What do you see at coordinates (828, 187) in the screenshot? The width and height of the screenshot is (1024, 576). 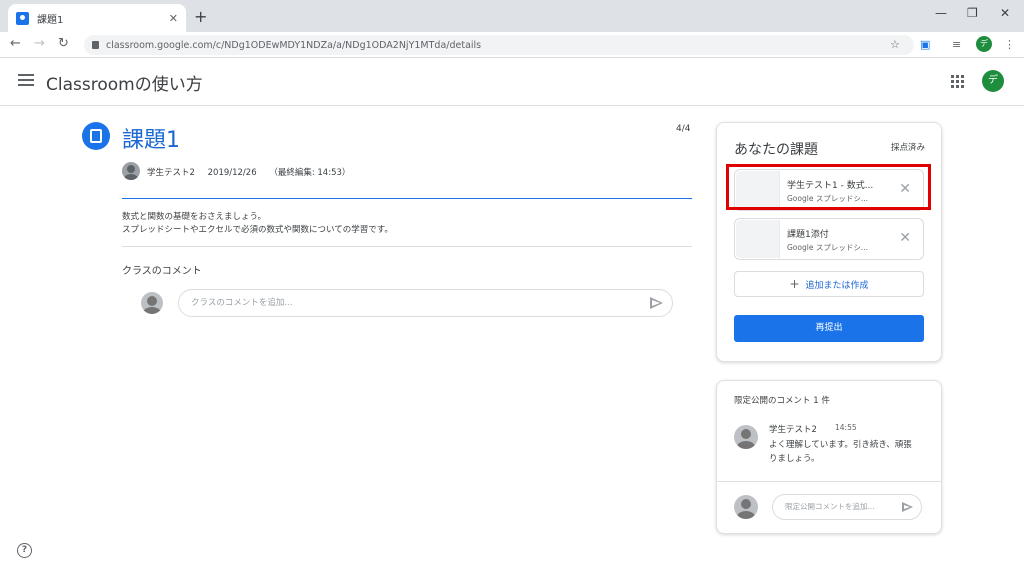 I see `red-highlight-box` at bounding box center [828, 187].